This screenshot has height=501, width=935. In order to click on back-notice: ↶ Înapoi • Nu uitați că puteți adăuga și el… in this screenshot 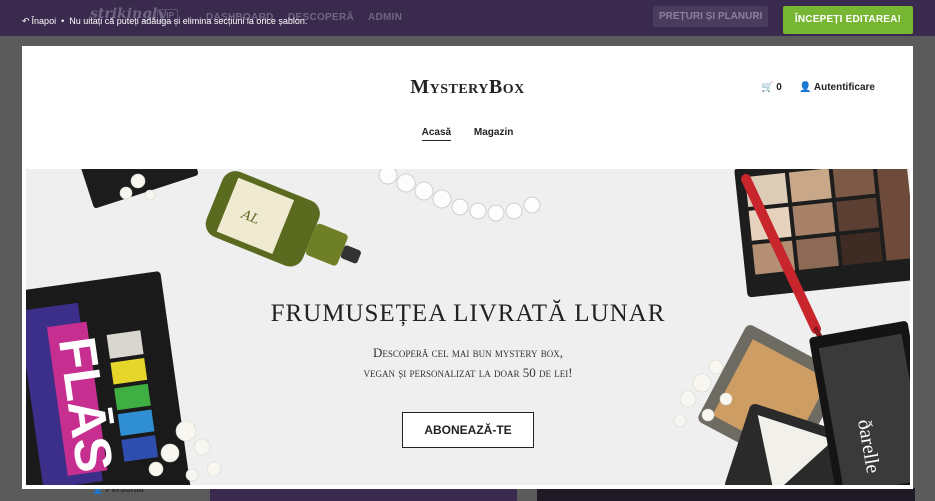, I will do `click(164, 21)`.